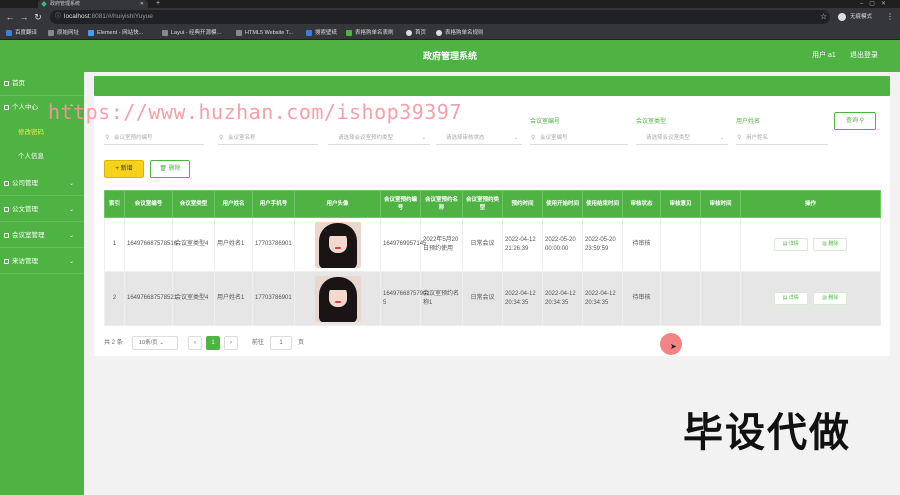 The image size is (900, 495). Describe the element at coordinates (233, 204) in the screenshot. I see `col-header: 用户姓名` at that location.